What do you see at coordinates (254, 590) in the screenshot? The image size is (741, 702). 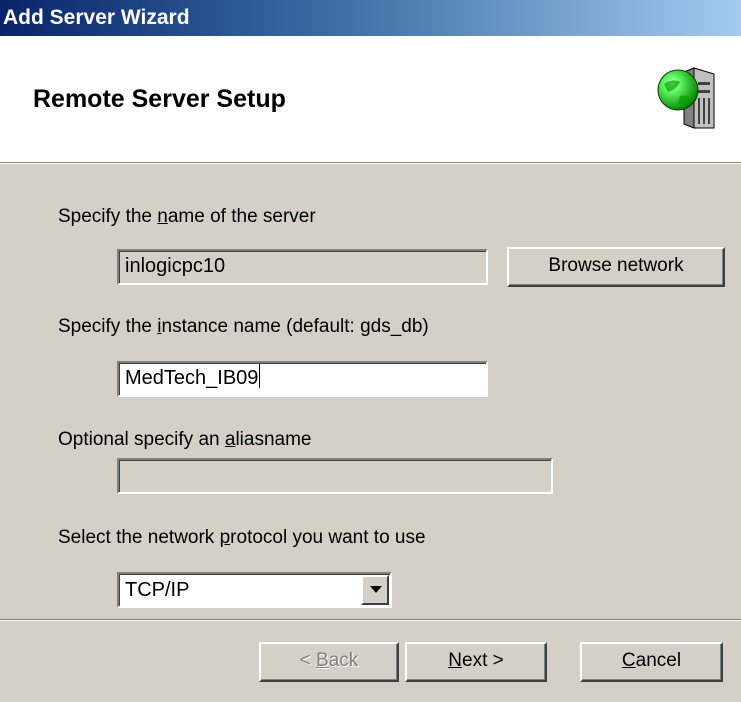 I see `protocol-select: TCP/IP` at bounding box center [254, 590].